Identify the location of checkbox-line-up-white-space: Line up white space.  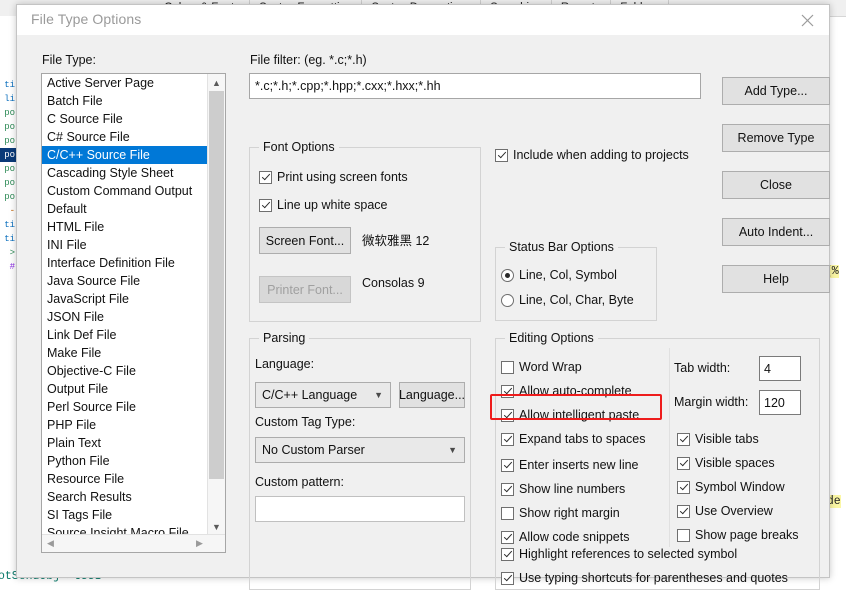
(323, 205).